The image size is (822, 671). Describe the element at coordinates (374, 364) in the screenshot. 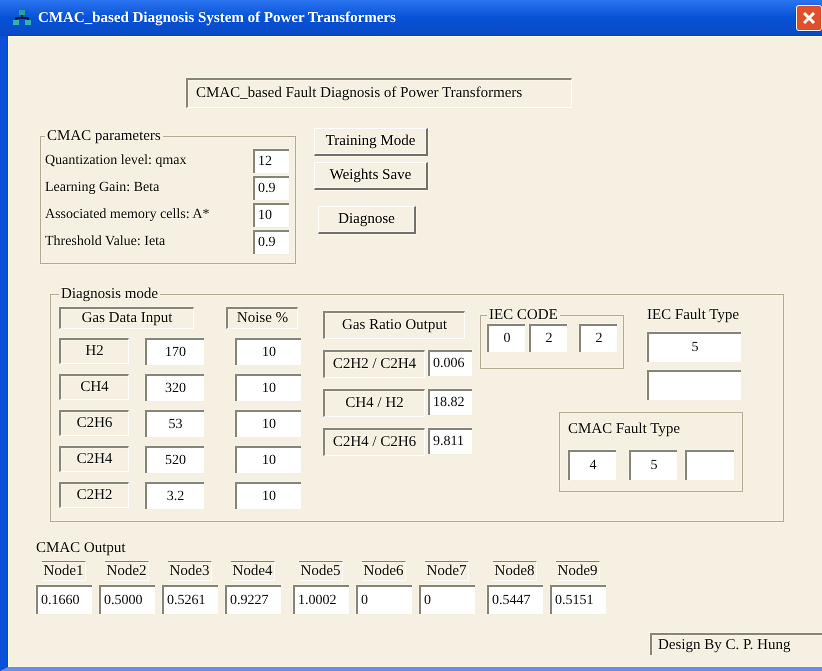

I see `ratio-label: C2H2 / C2H4` at that location.